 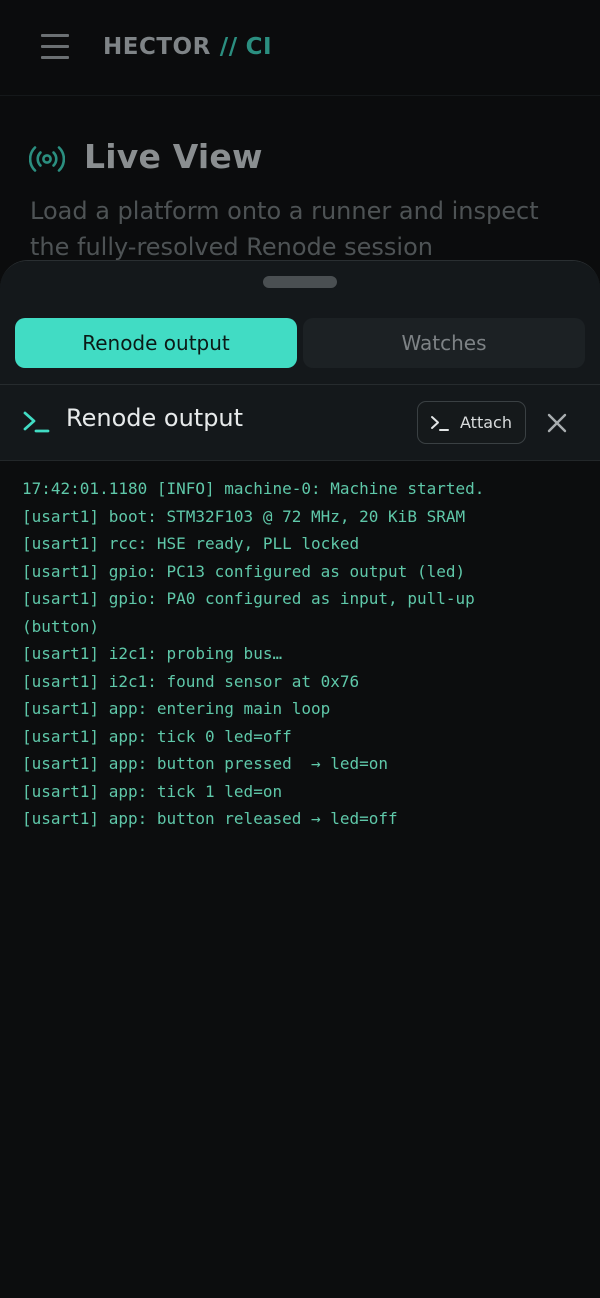 What do you see at coordinates (444, 343) in the screenshot?
I see `tab-watches: Watches` at bounding box center [444, 343].